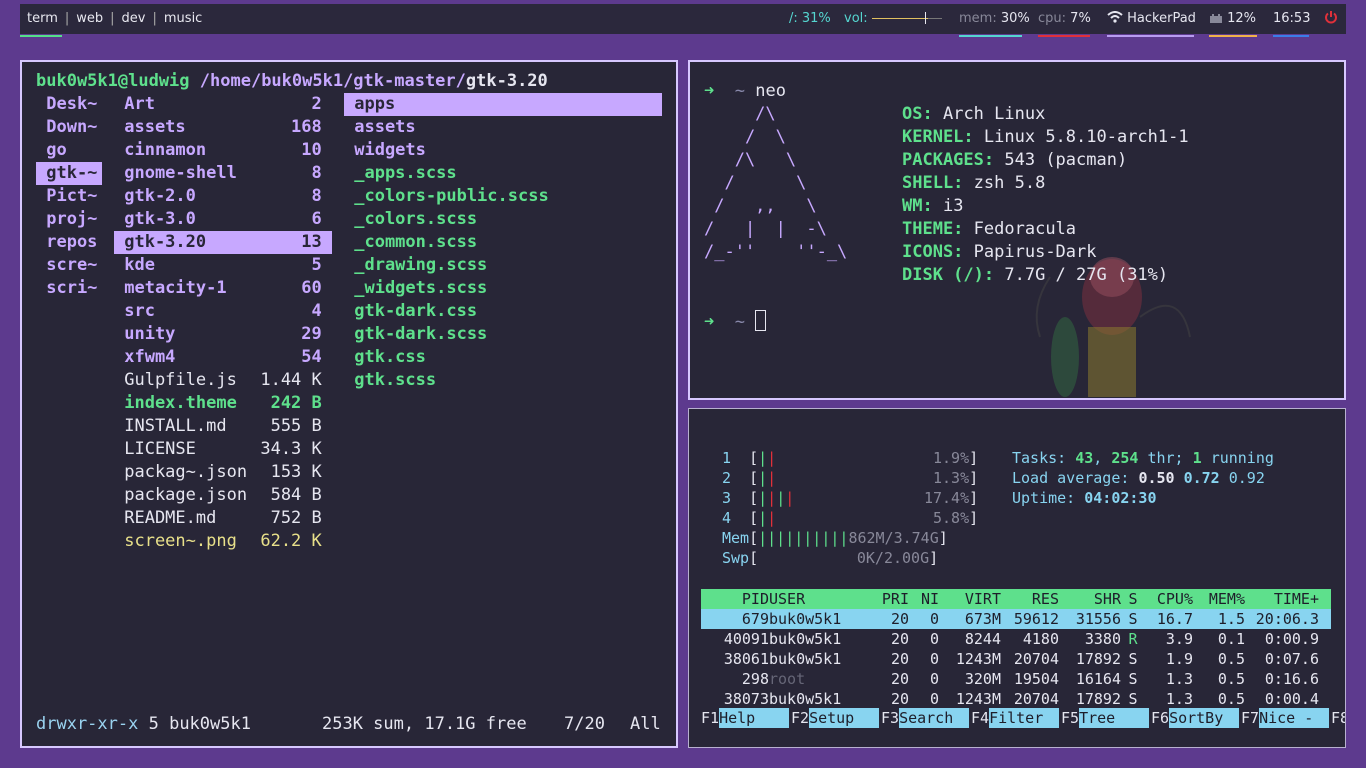 The image size is (1366, 768). I want to click on parent-dir-item: go, so click(69, 150).